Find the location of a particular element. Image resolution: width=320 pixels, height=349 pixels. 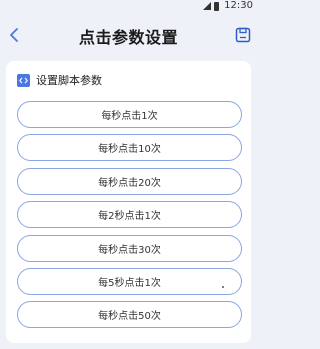

option-button: 每2秒点击1次 is located at coordinates (129, 215).